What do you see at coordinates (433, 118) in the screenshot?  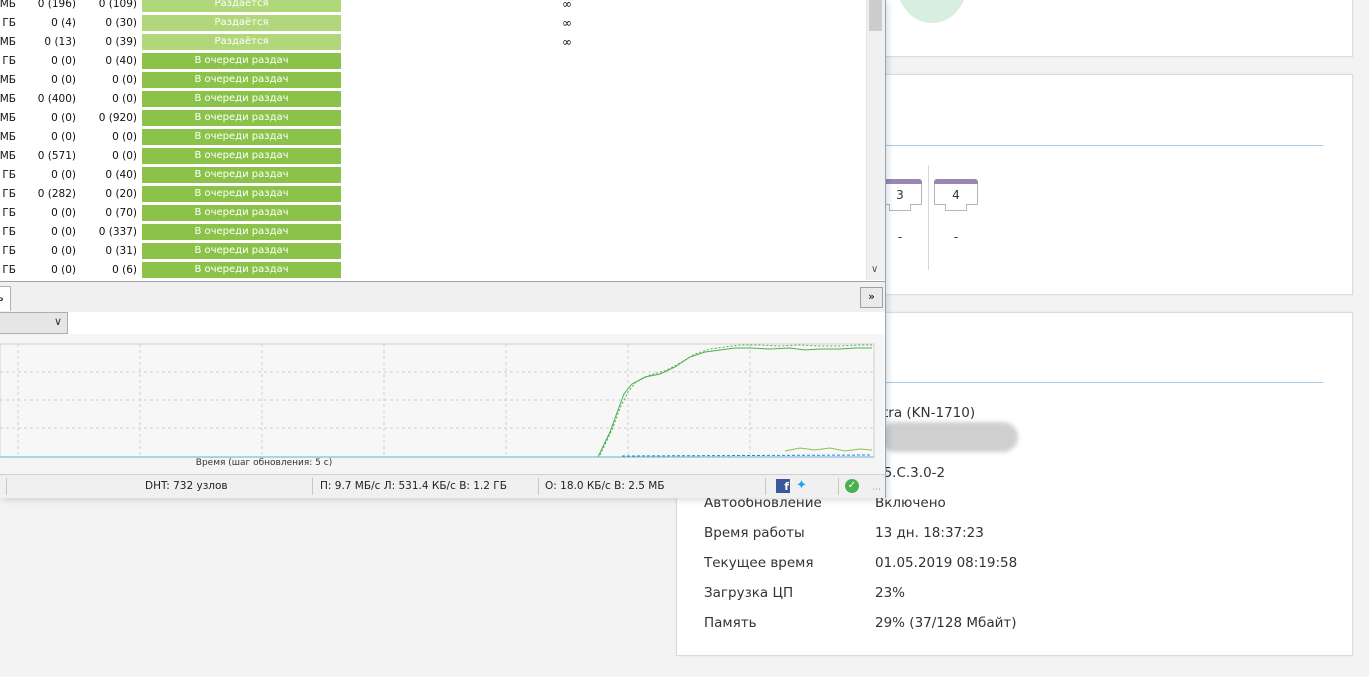 I see `torrent-row: МБ 0 (0) 0 (920) В очереди раздач` at bounding box center [433, 118].